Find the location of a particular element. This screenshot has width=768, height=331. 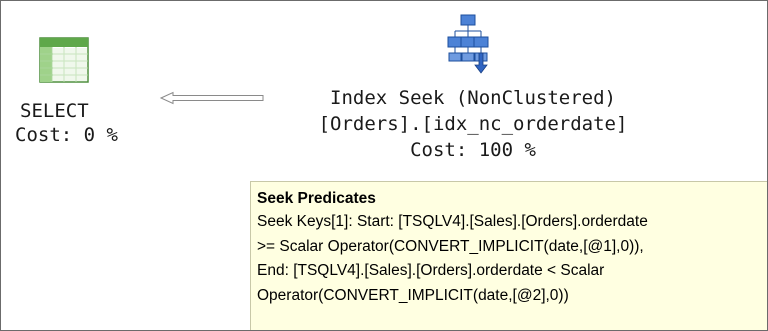

tooltip-line: Operator(CONVERT_IMPLICIT(date,[@2],0)) is located at coordinates (413, 295).